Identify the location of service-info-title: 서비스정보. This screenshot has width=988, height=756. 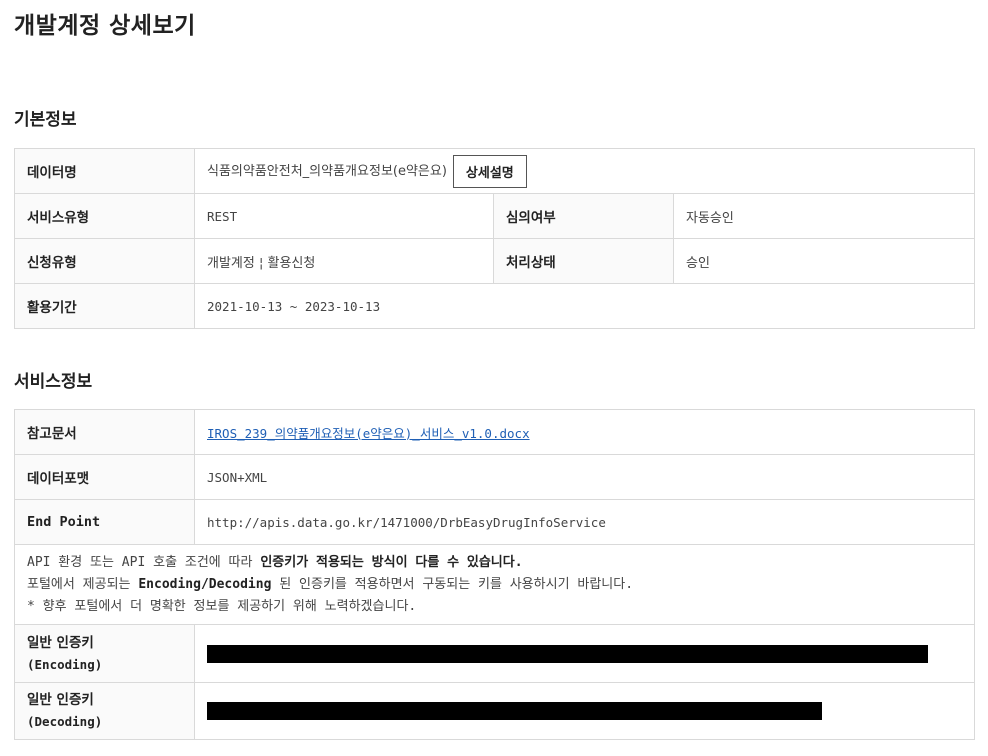
(53, 382).